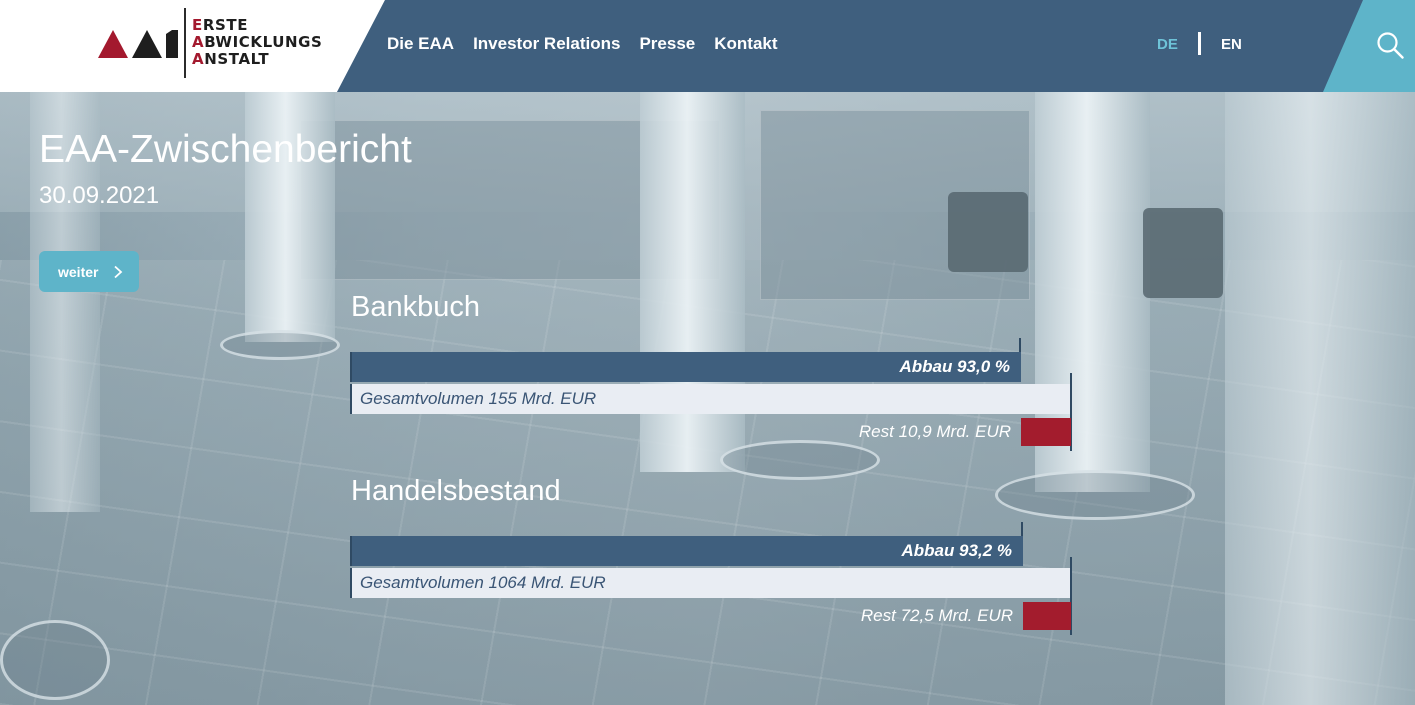 The image size is (1415, 705). Describe the element at coordinates (711, 583) in the screenshot. I see `total-volume-bar: Gesamtvolumen 1064 Mrd. EUR` at that location.